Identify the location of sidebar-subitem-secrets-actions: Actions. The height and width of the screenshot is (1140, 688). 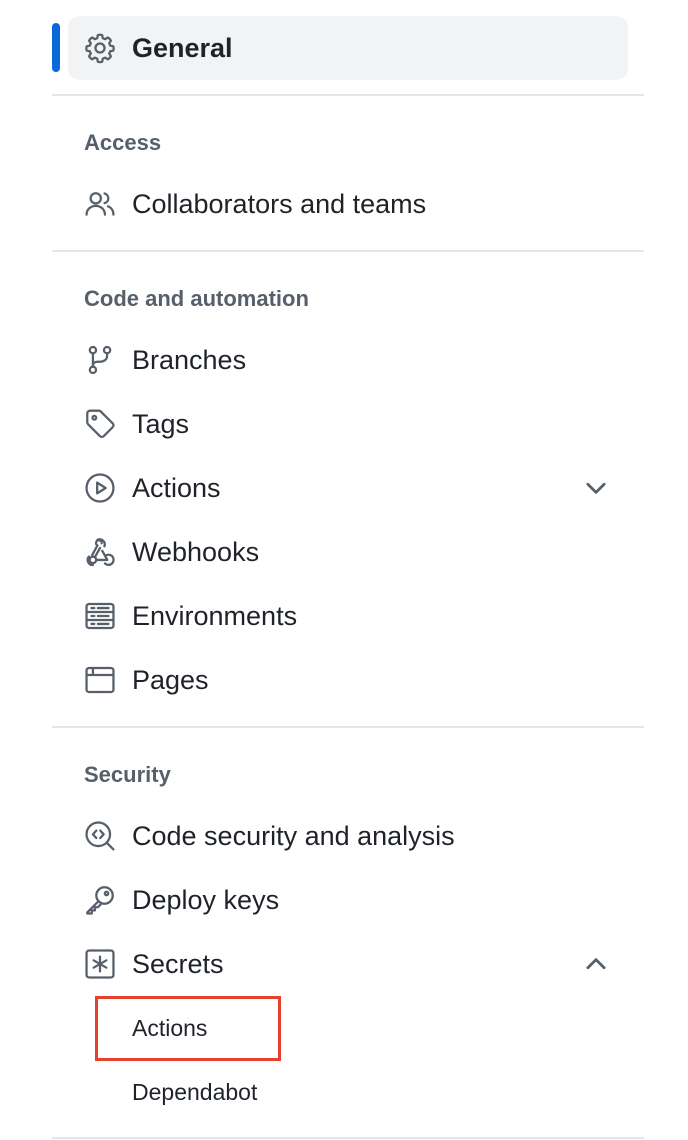
(360, 1028).